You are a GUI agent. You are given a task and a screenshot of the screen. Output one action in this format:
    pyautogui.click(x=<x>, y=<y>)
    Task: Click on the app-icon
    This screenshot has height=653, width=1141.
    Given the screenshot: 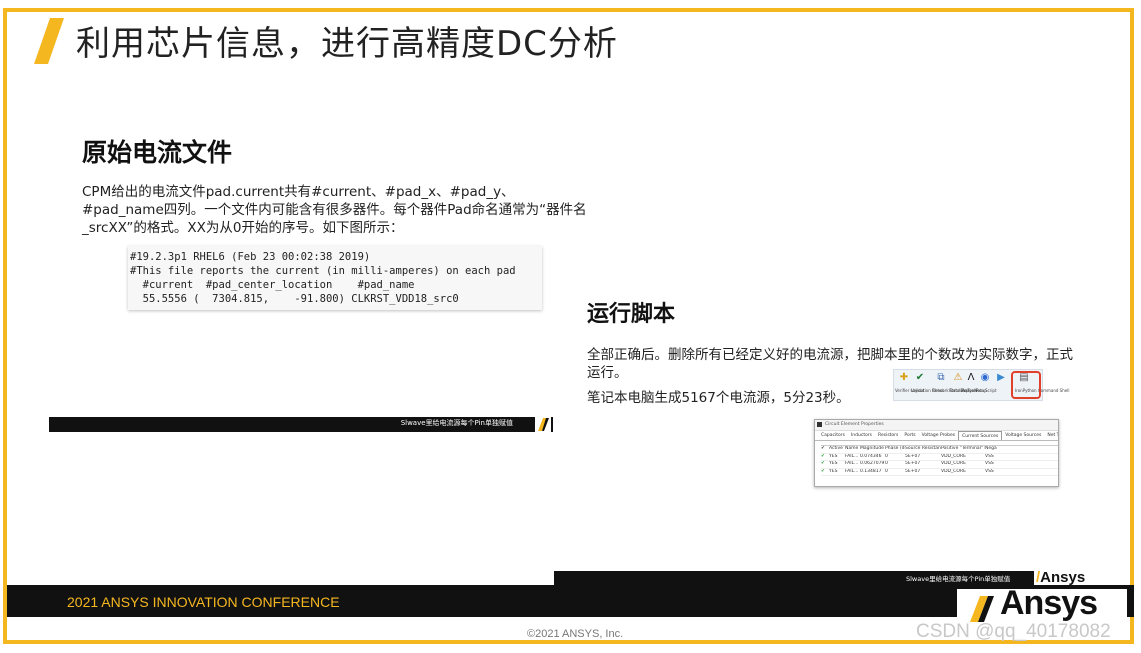 What is the action you would take?
    pyautogui.click(x=819, y=424)
    